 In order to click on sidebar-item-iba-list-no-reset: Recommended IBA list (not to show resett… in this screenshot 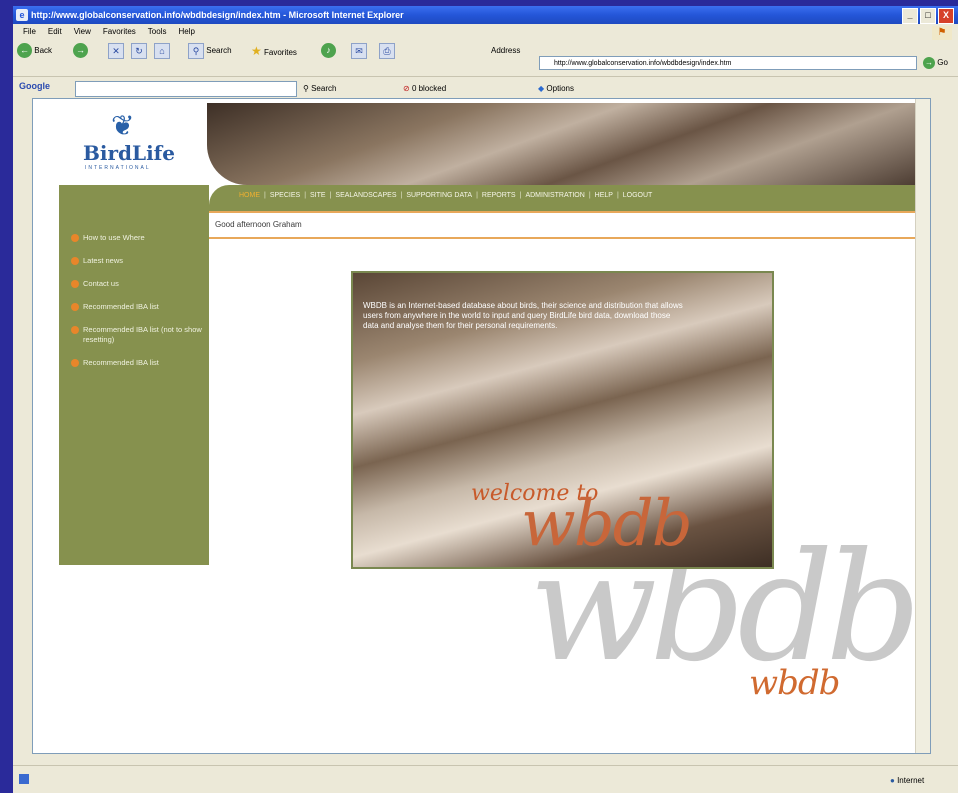, I will do `click(138, 335)`.